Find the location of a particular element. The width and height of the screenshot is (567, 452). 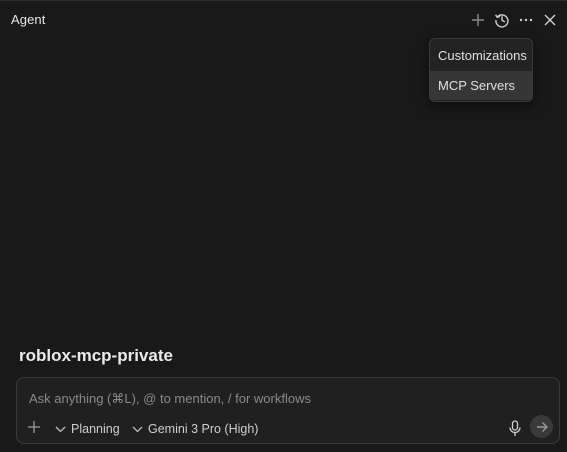

model-dropdown: Gemini 3 Pro (High) is located at coordinates (195, 429).